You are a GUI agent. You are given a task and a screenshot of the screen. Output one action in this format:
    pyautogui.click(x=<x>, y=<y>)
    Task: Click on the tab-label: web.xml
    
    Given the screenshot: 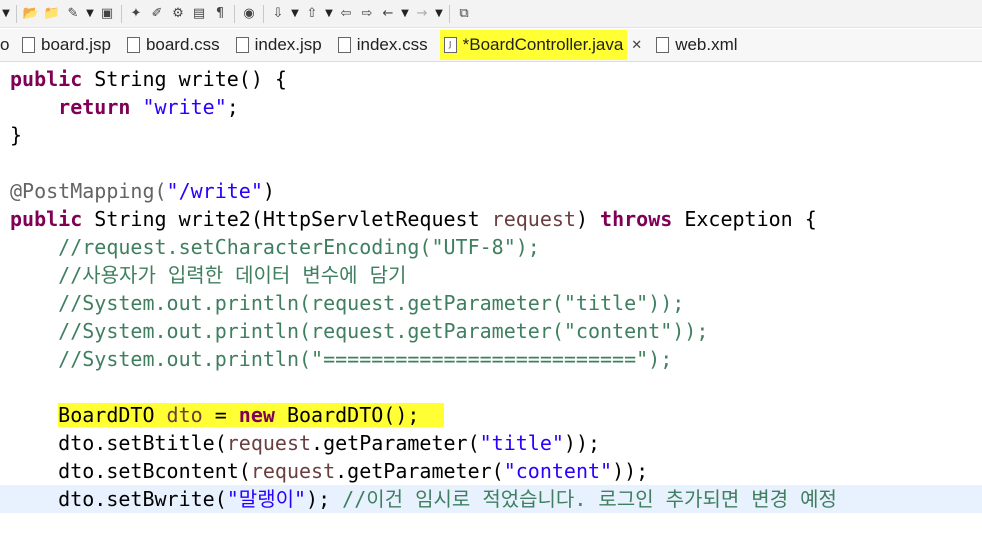 What is the action you would take?
    pyautogui.click(x=706, y=44)
    